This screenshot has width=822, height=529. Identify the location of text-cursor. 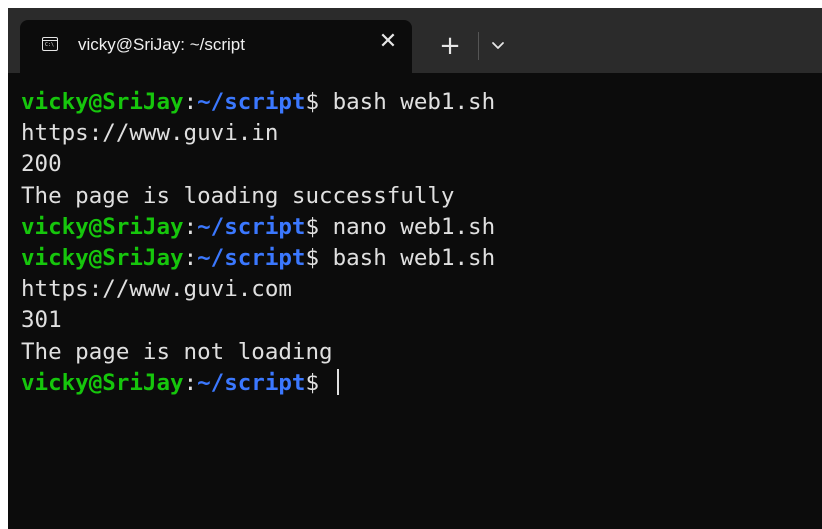
(337, 381).